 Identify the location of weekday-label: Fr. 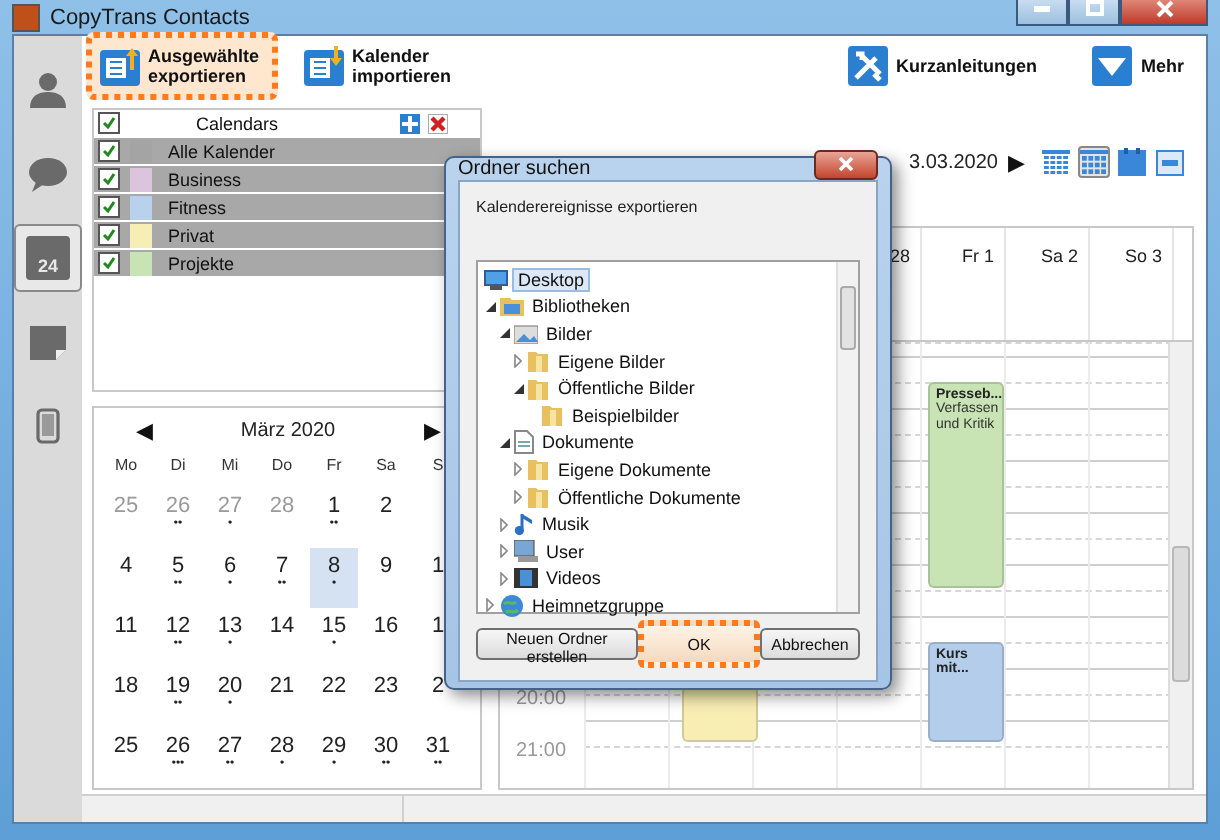
(334, 466).